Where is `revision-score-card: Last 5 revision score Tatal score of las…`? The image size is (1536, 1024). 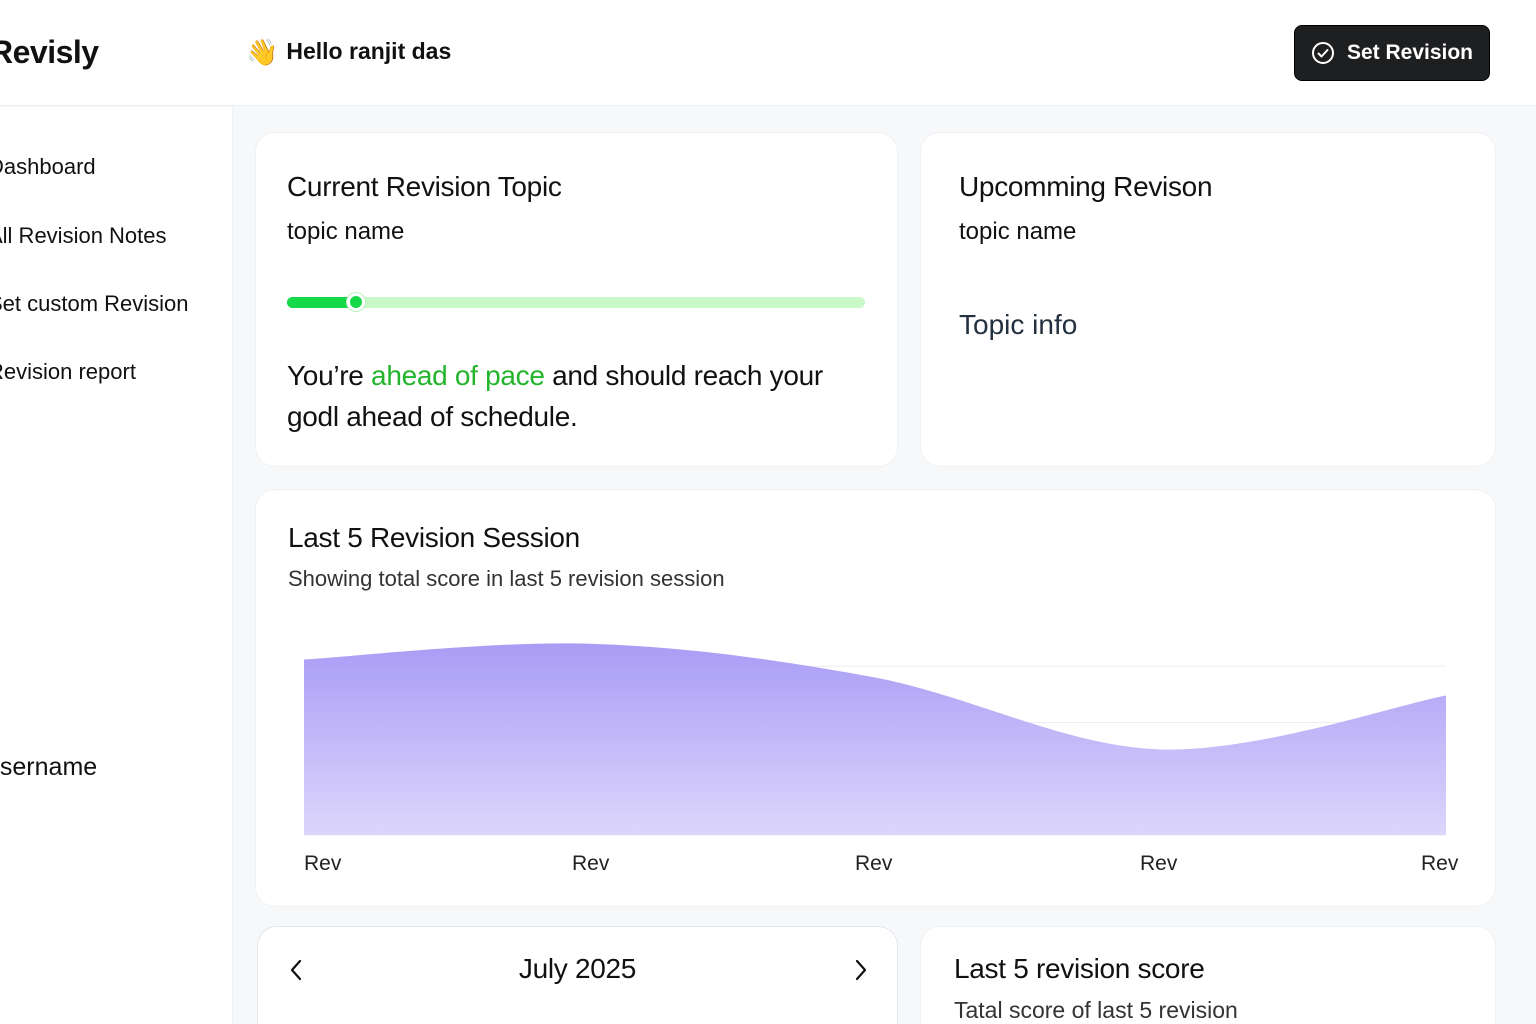 revision-score-card: Last 5 revision score Tatal score of las… is located at coordinates (1208, 975).